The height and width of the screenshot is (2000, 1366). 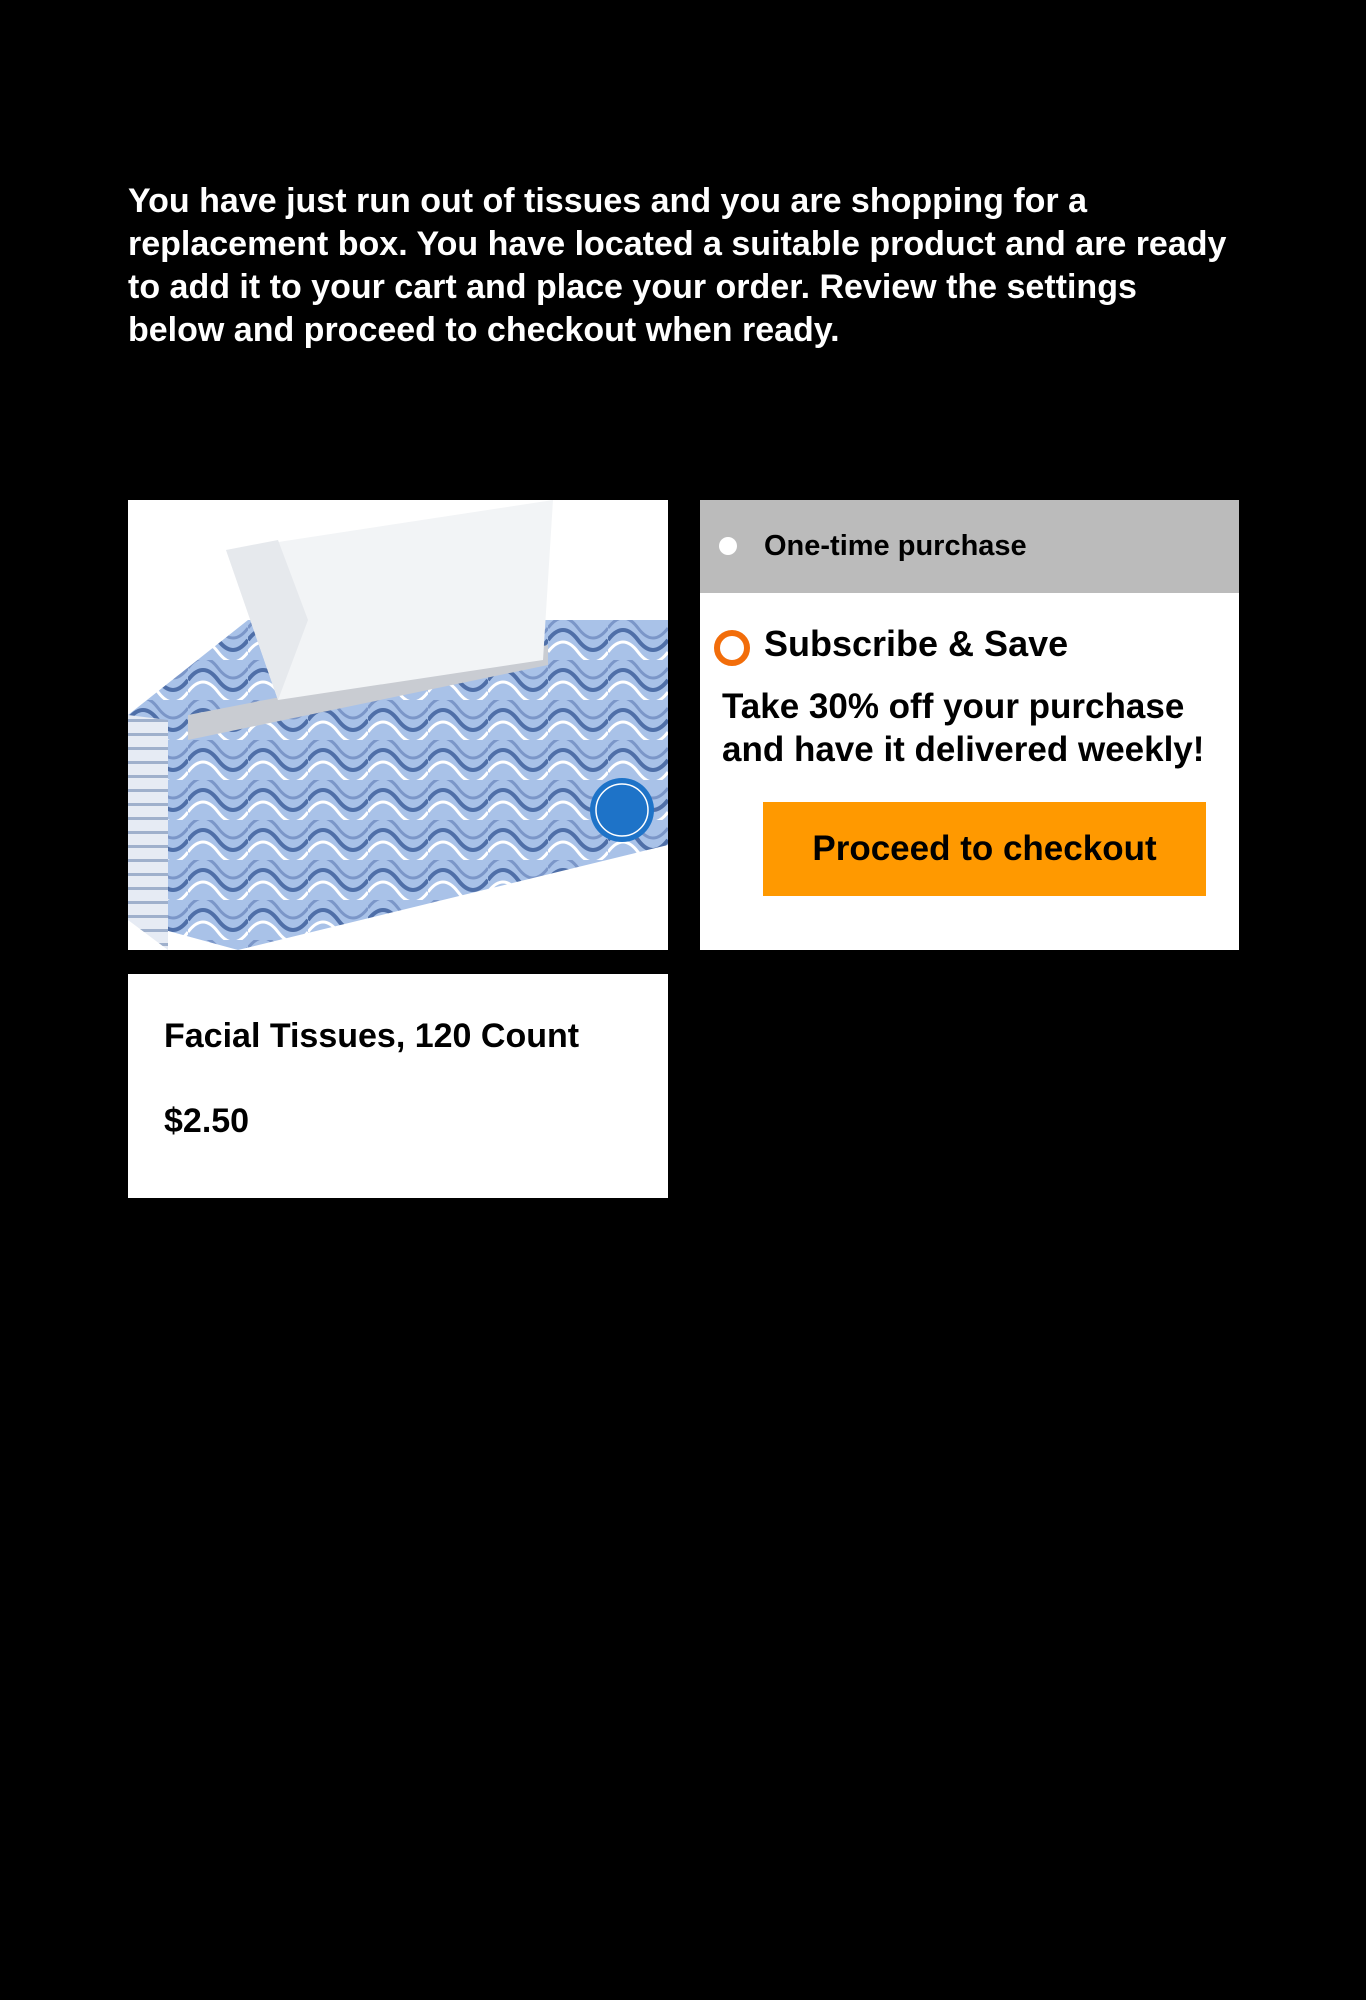 I want to click on tissue-box-image, so click(x=398, y=725).